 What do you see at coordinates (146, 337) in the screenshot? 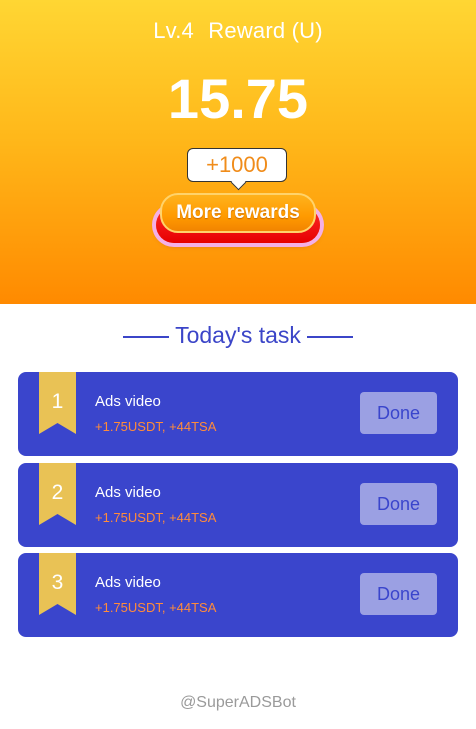
I see `heading-divider-left` at bounding box center [146, 337].